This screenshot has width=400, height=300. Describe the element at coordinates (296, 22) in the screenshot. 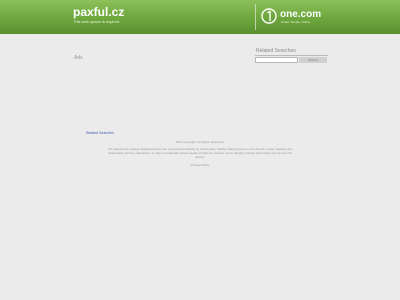

I see `brand-tagline: Smart. Simple. Online.` at that location.